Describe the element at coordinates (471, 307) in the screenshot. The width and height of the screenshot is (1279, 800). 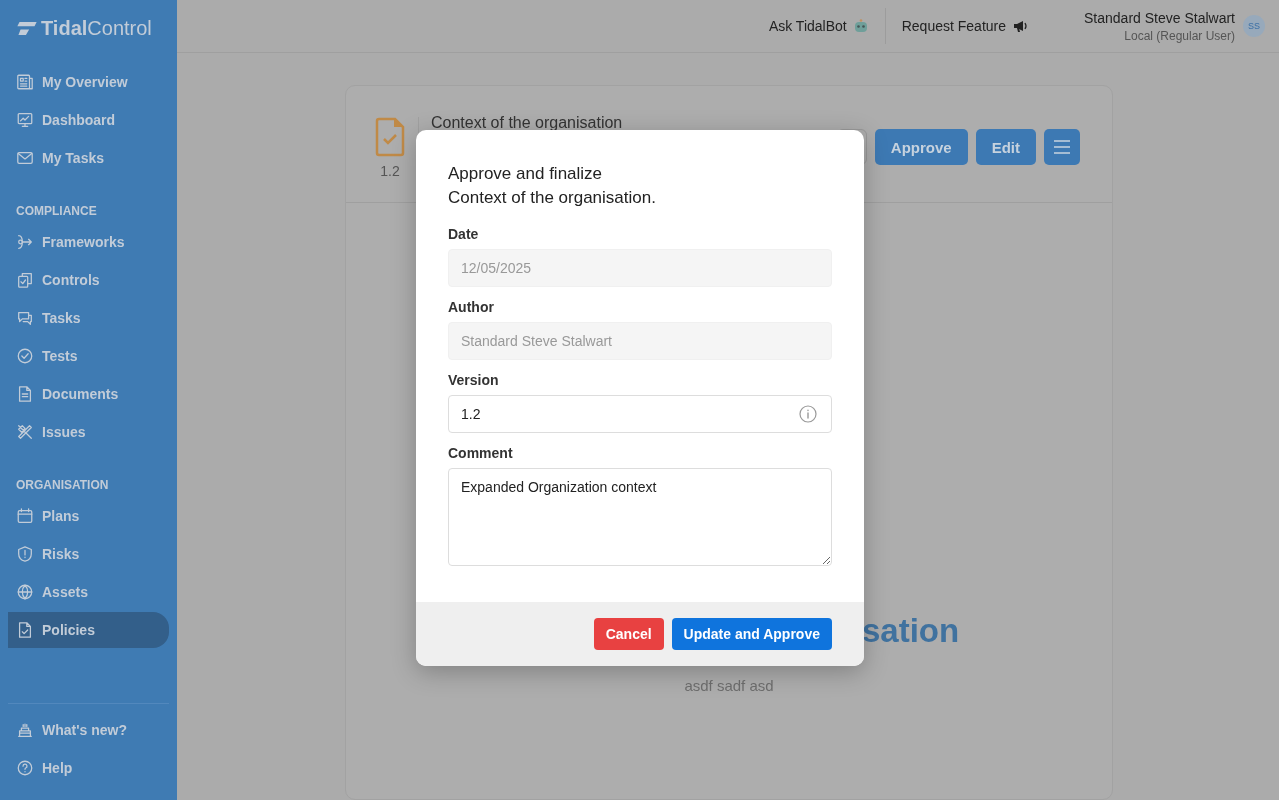
I see `field-label: Author` at that location.